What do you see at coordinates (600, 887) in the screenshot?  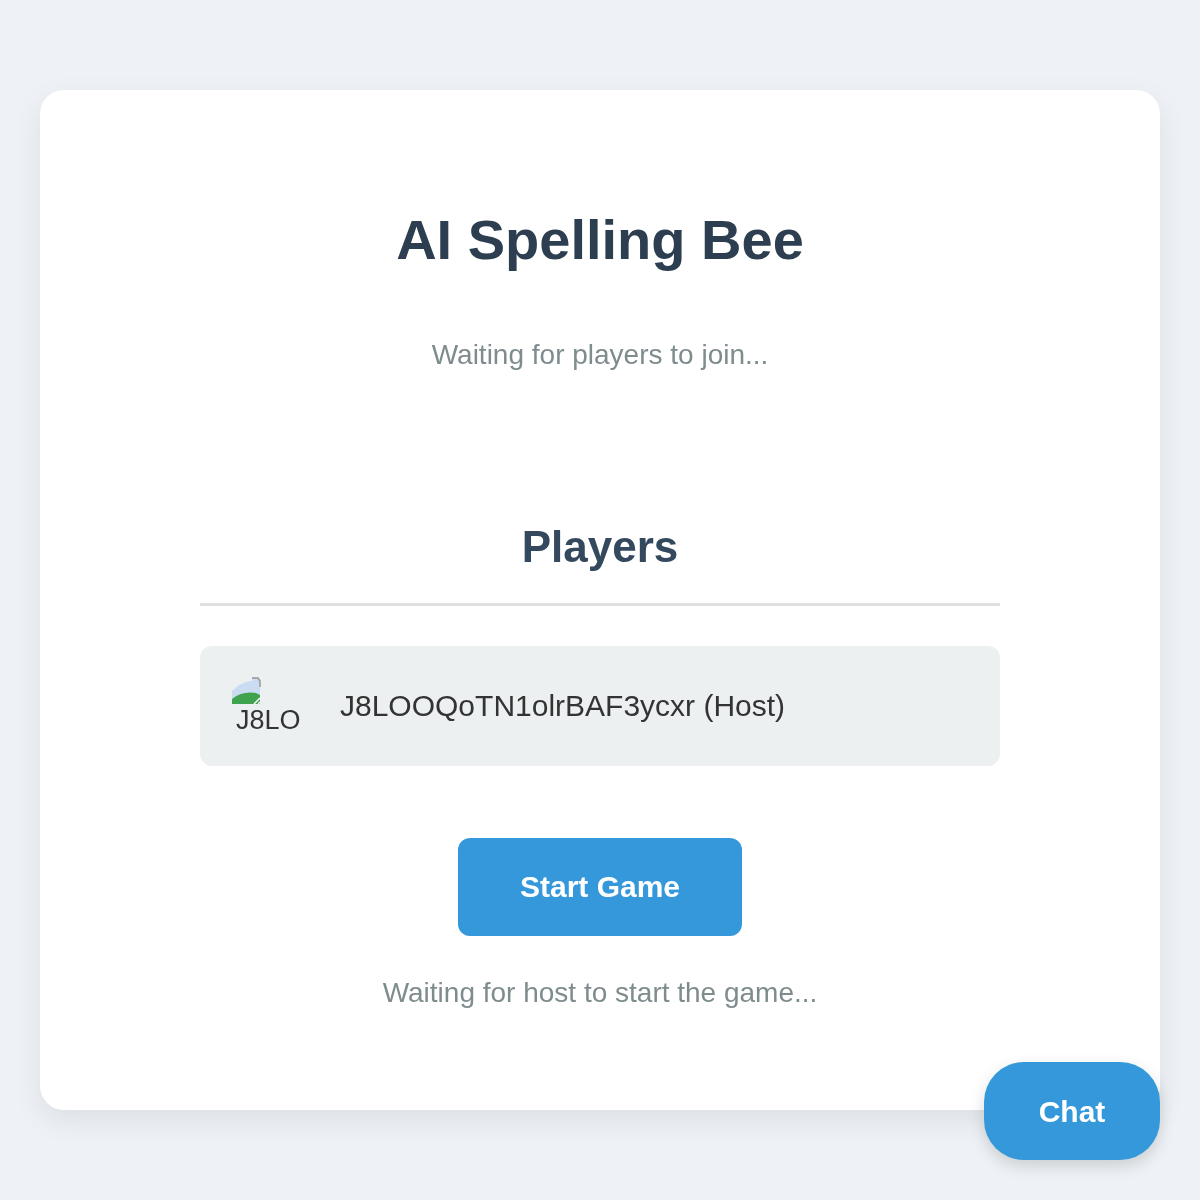 I see `start-game-button: Start Game` at bounding box center [600, 887].